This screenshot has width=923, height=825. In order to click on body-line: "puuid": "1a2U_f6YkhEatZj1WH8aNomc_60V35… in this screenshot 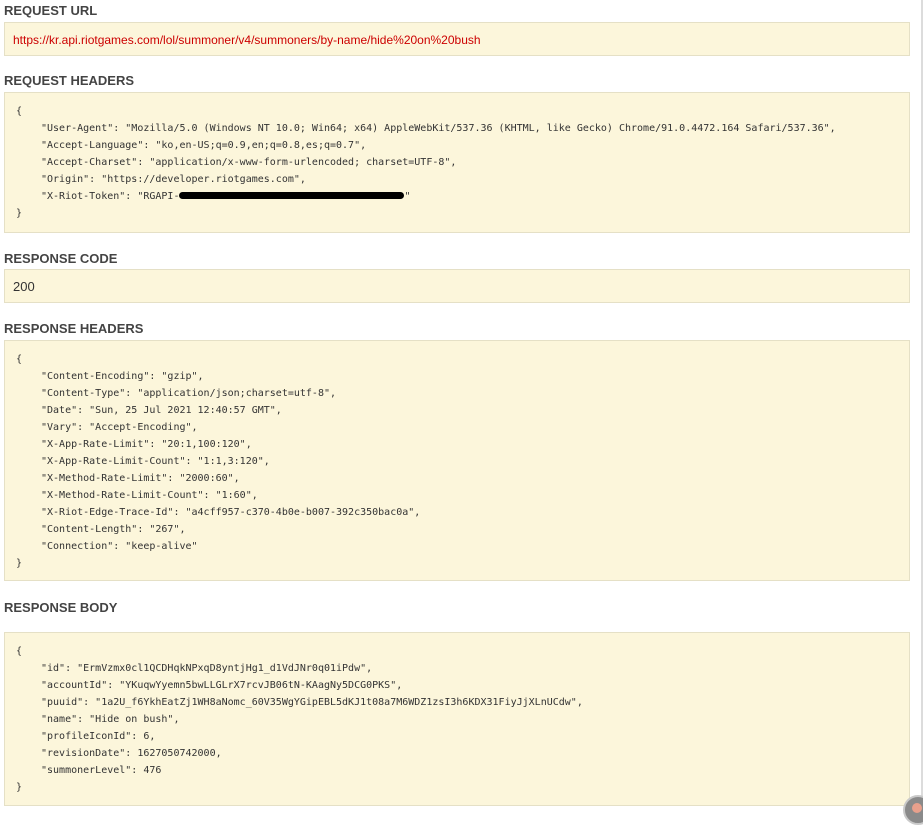, I will do `click(312, 702)`.